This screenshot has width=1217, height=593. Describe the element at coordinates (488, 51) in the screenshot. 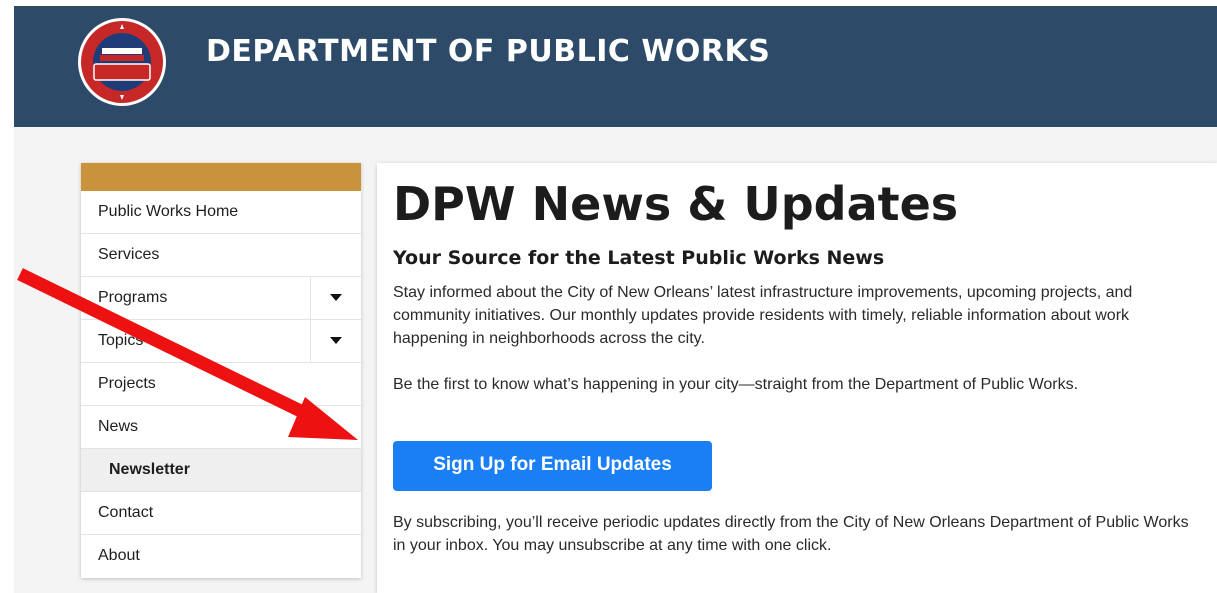

I see `site-title: DEPARTMENT OF PUBLIC WORKS` at that location.